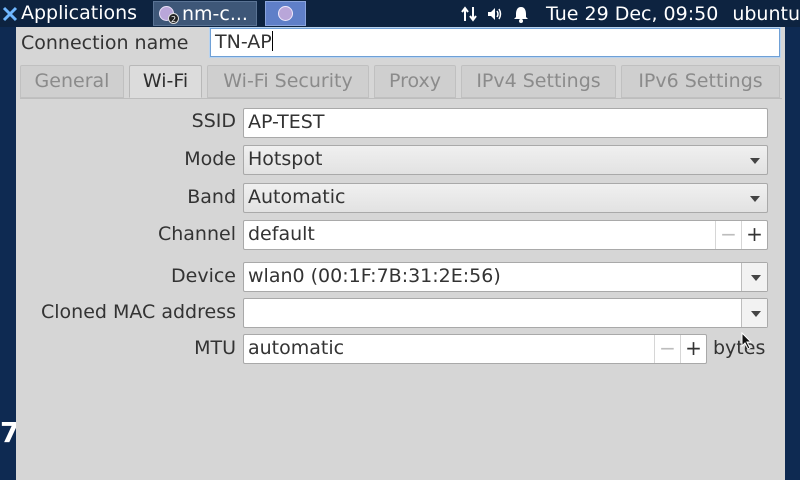 This screenshot has height=480, width=800. Describe the element at coordinates (728, 235) in the screenshot. I see `channel-decrement-button: −` at that location.